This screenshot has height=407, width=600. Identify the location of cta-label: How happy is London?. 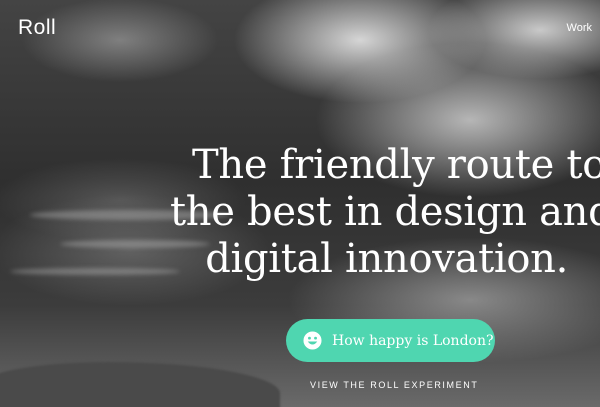
(413, 340).